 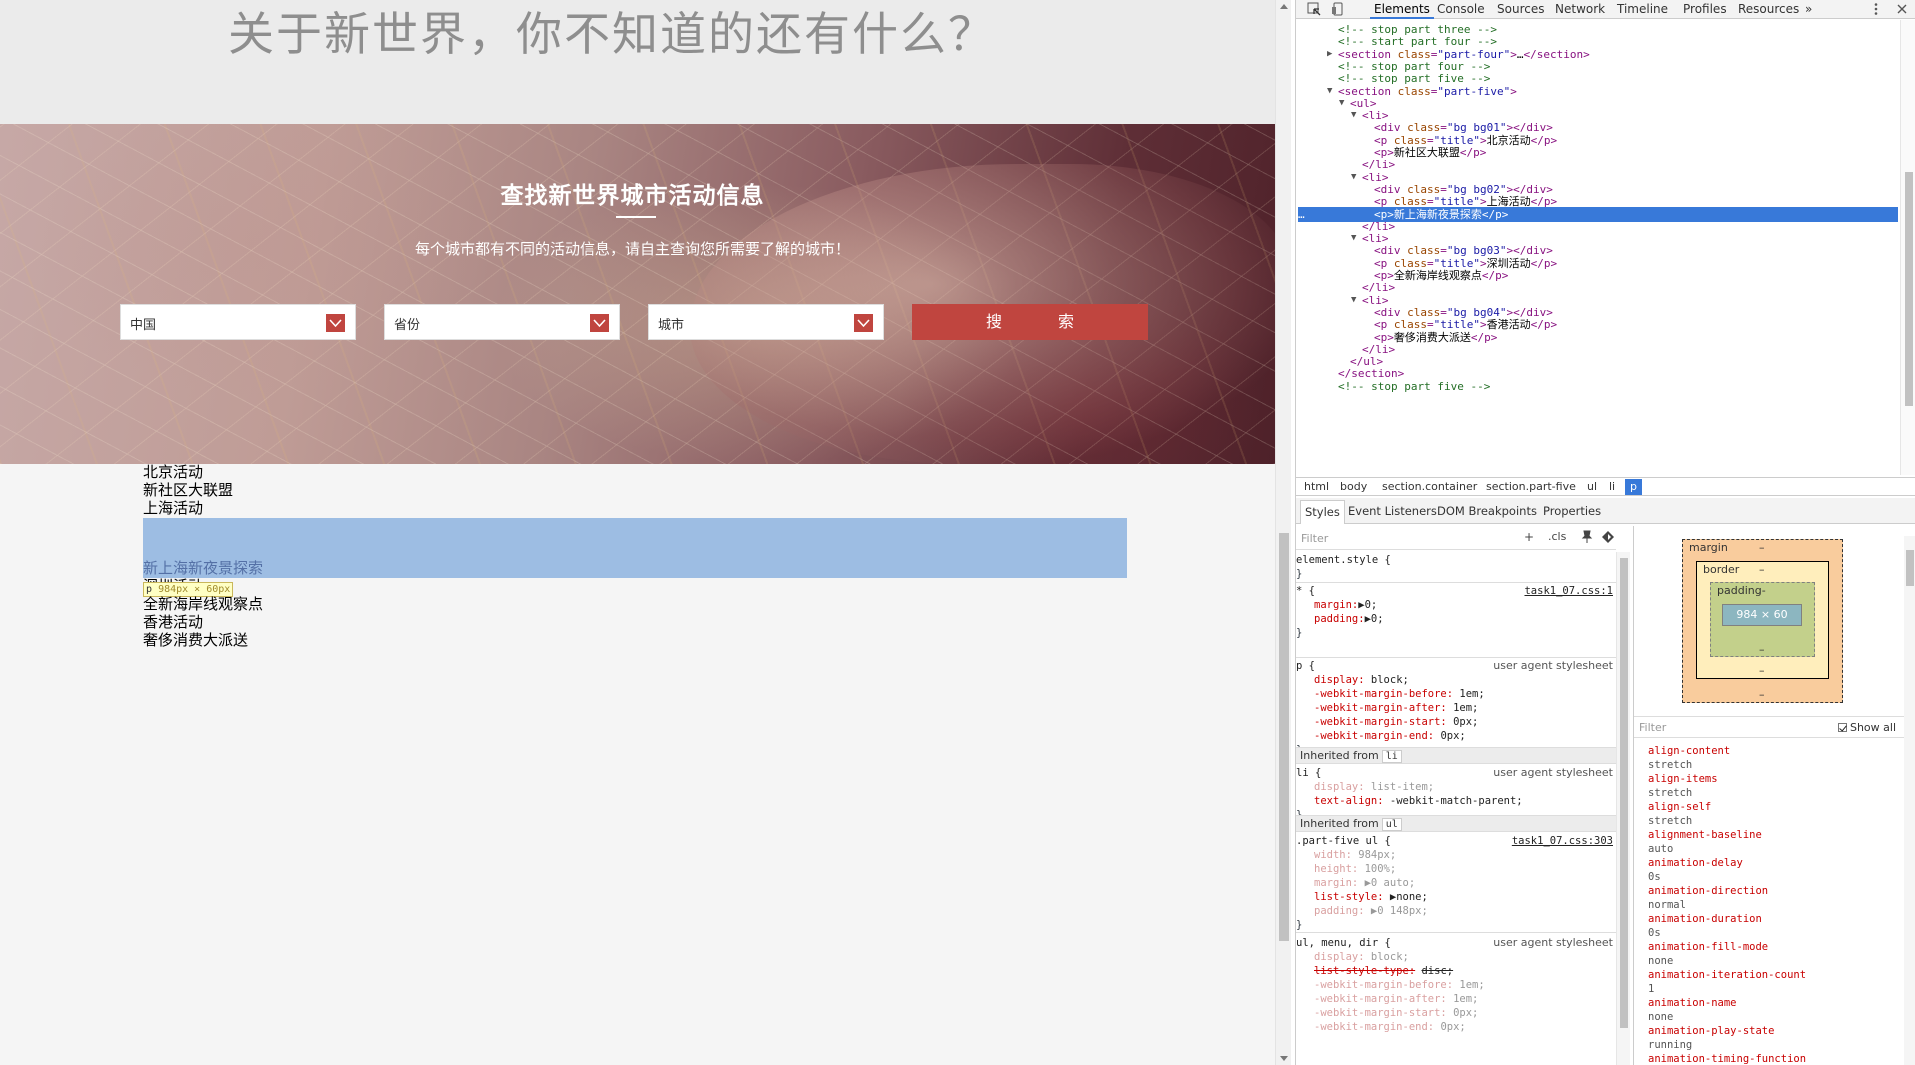 I want to click on css-declaration: list-style-type: disc;, so click(x=1456, y=971).